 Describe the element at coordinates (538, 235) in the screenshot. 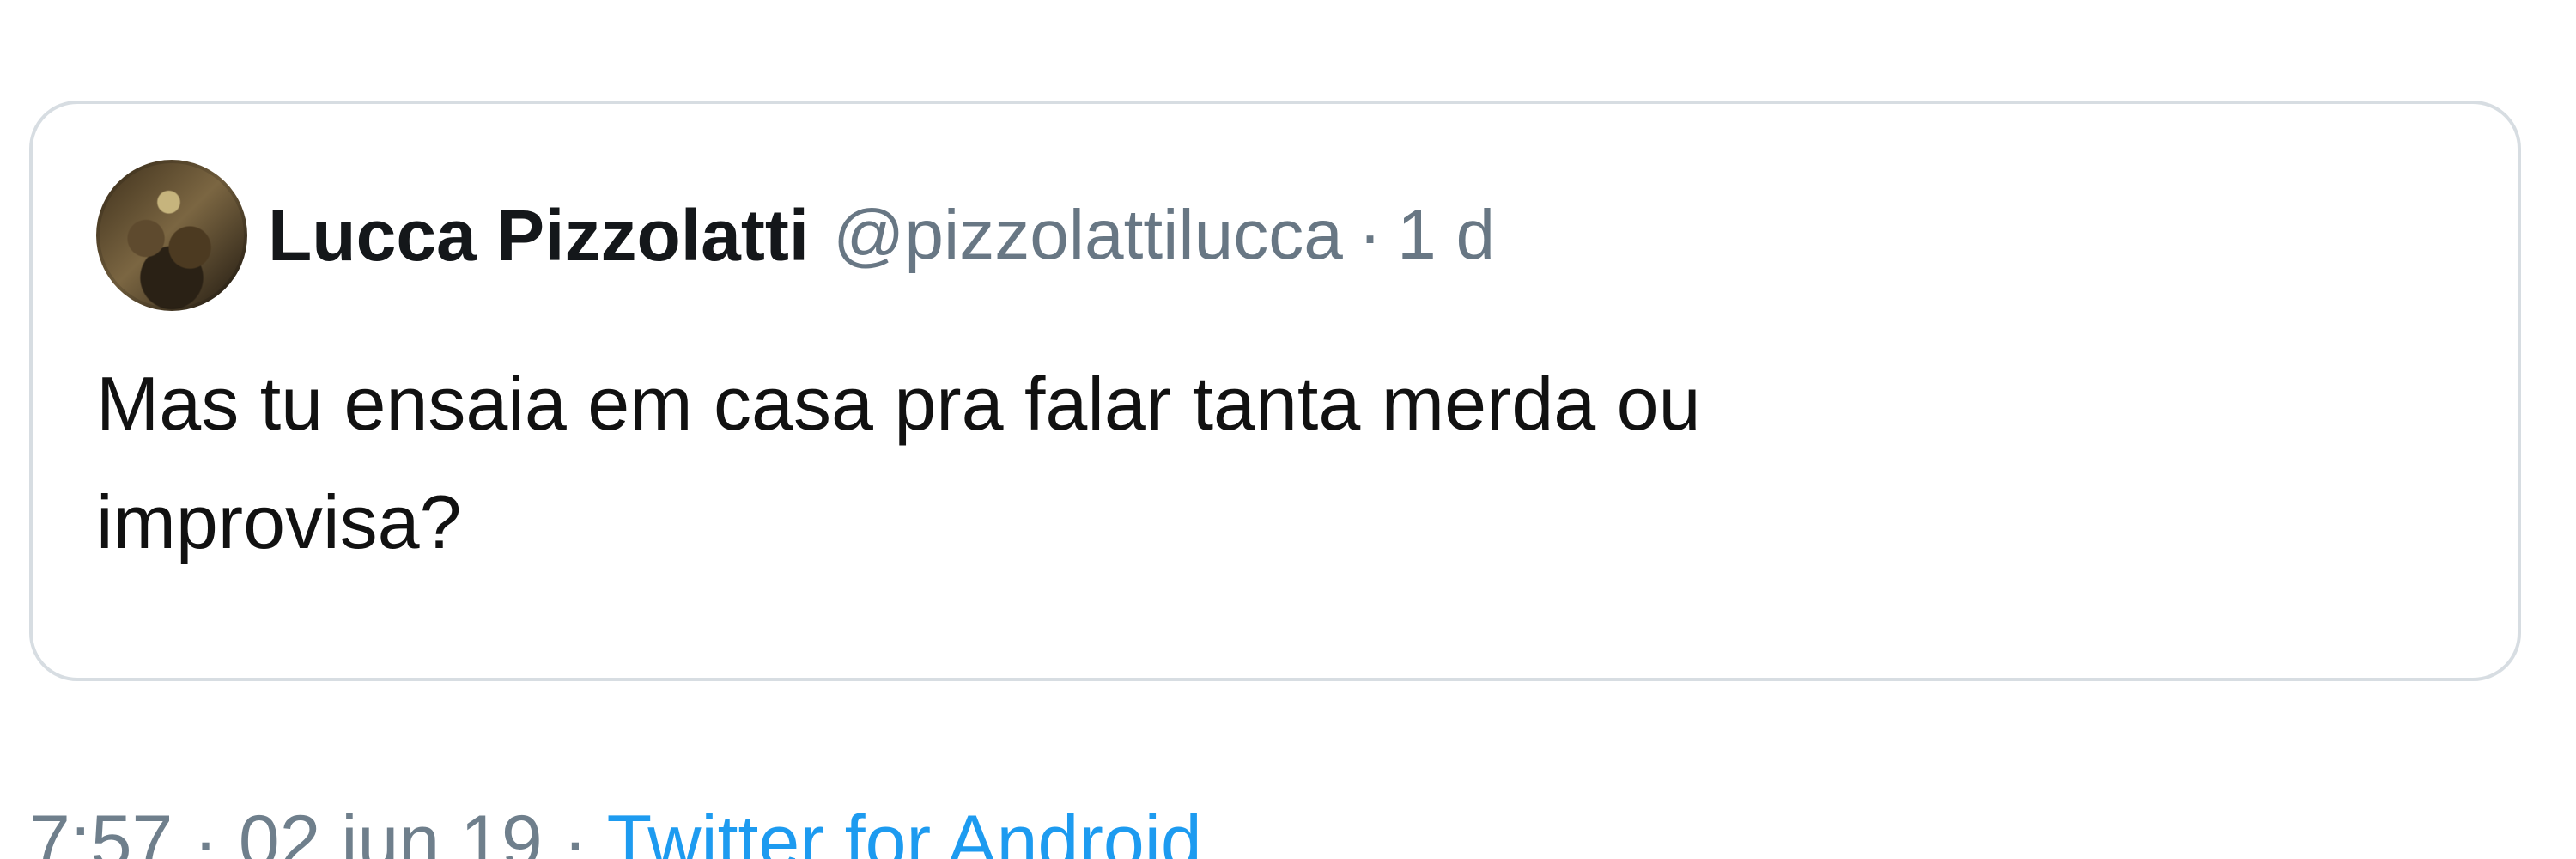

I see `display-name: Lucca Pizzolatti` at that location.